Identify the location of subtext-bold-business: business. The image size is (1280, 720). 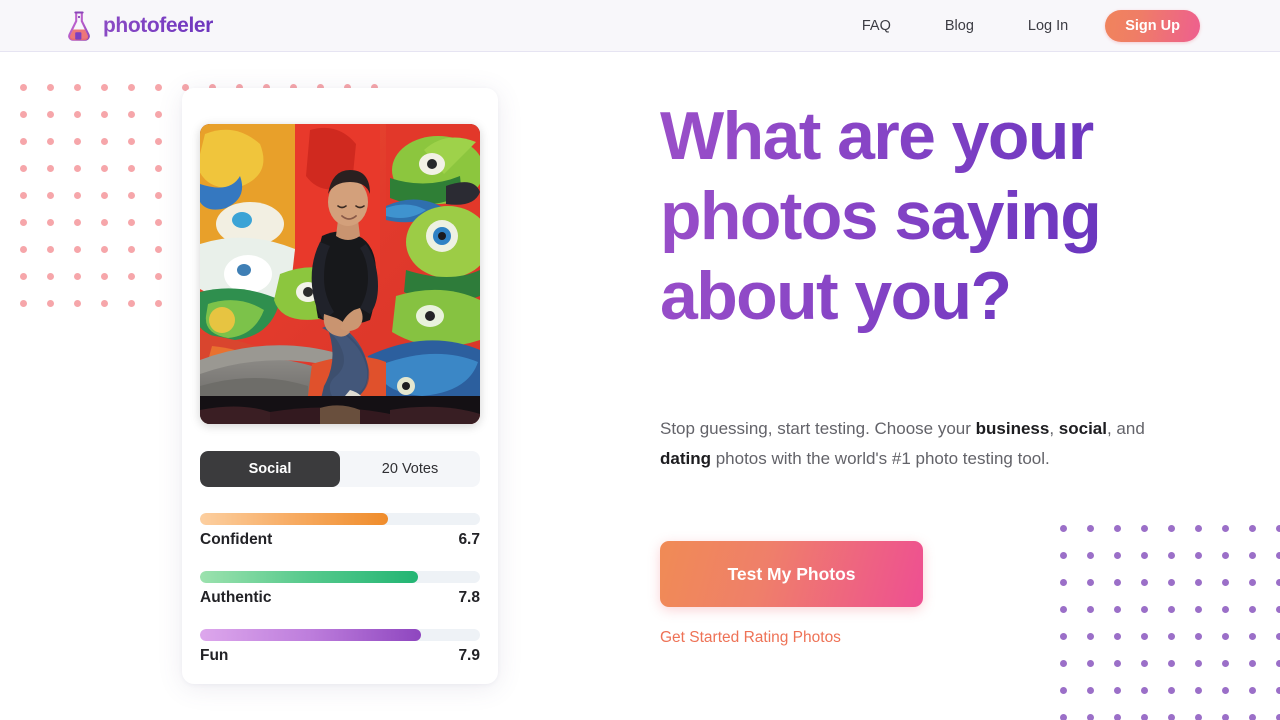
(1012, 428).